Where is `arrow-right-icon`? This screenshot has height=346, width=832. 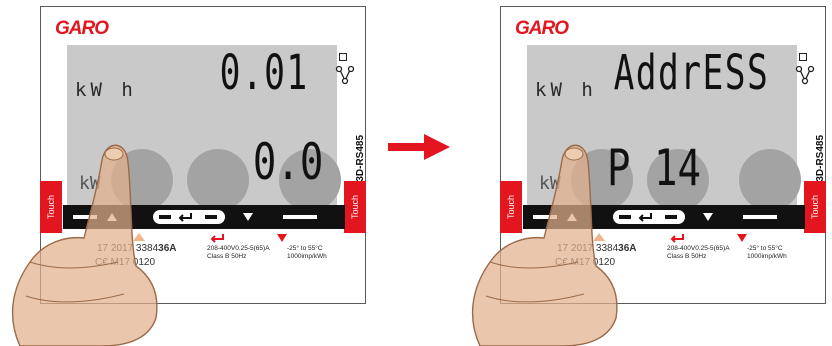 arrow-right-icon is located at coordinates (419, 147).